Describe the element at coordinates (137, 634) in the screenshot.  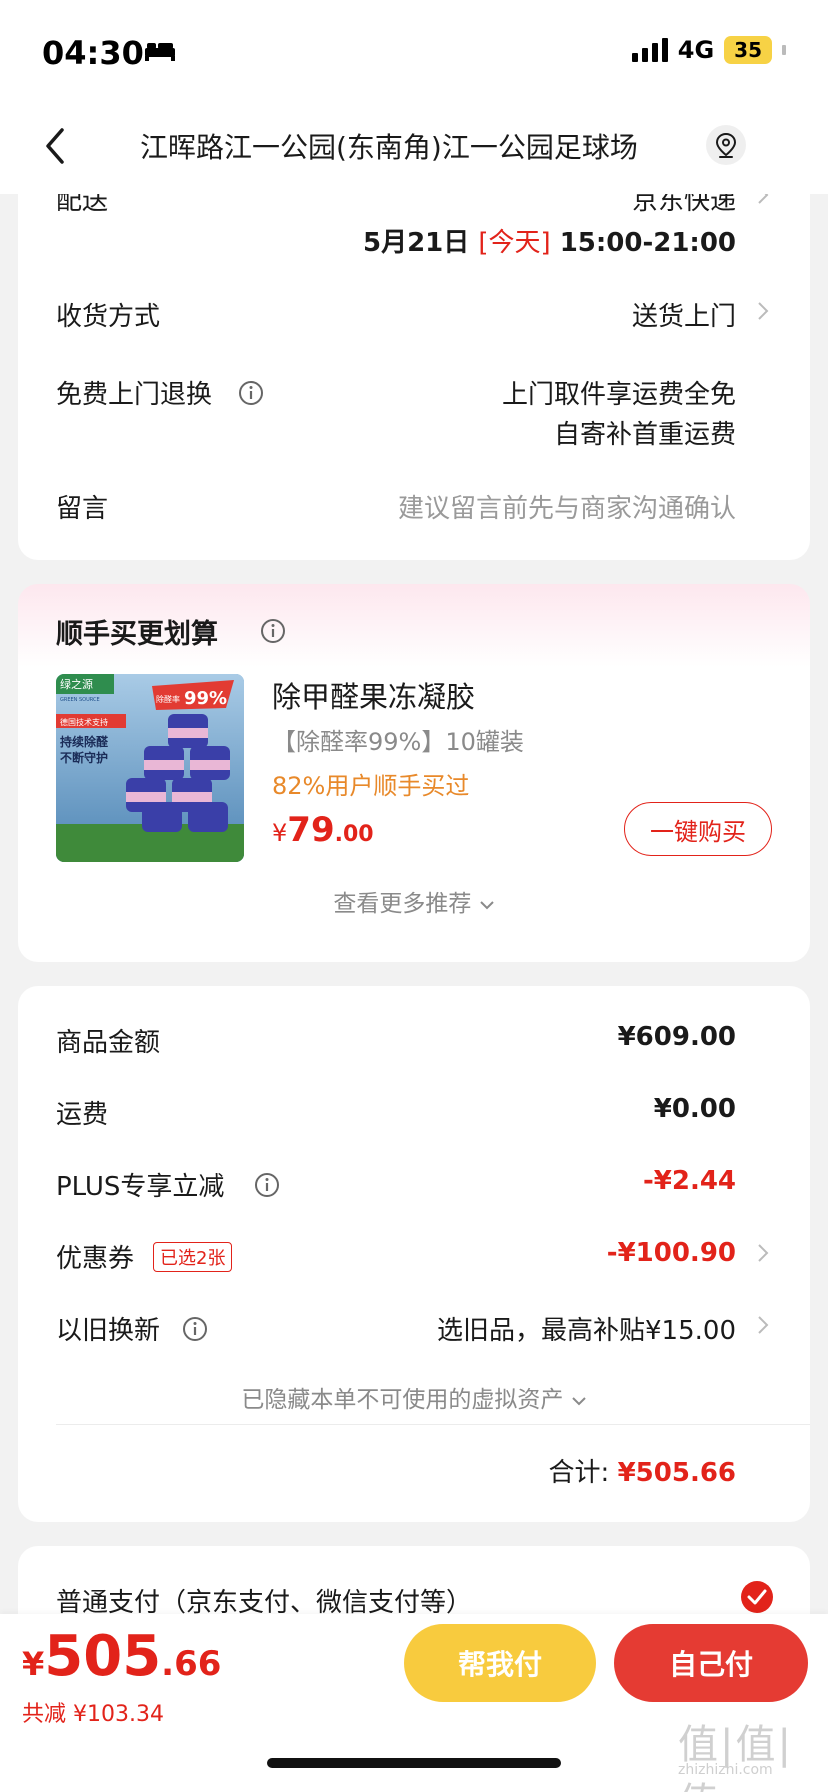
I see `recommend-title: 顺手买更划算` at that location.